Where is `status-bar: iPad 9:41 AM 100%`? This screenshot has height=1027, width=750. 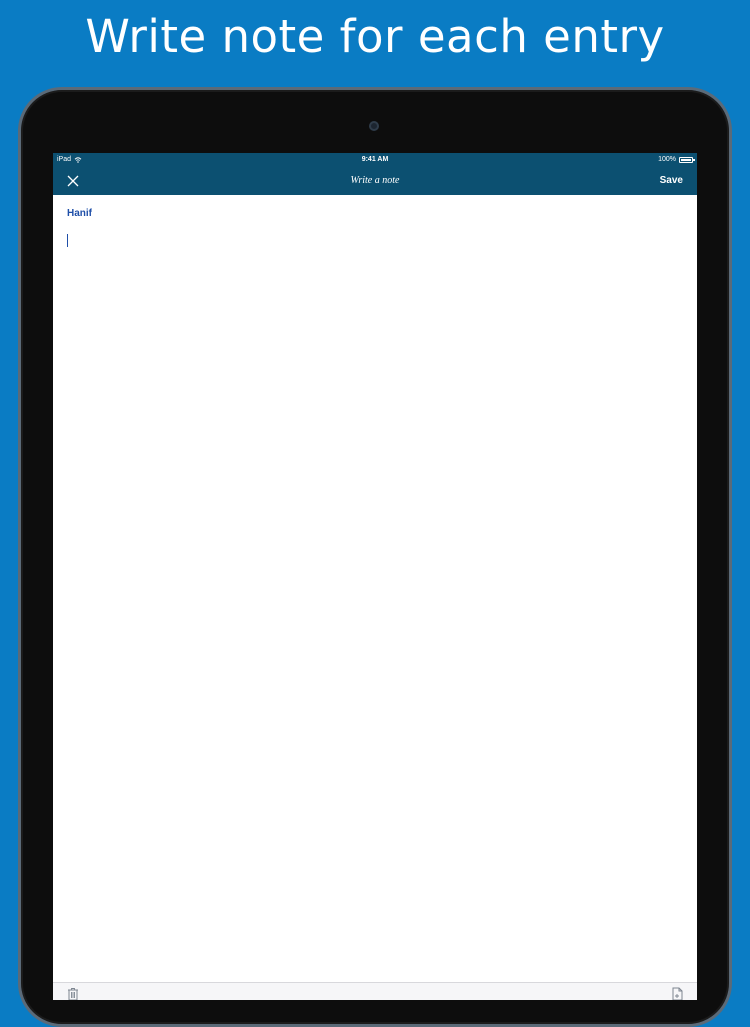
status-bar: iPad 9:41 AM 100% is located at coordinates (375, 160).